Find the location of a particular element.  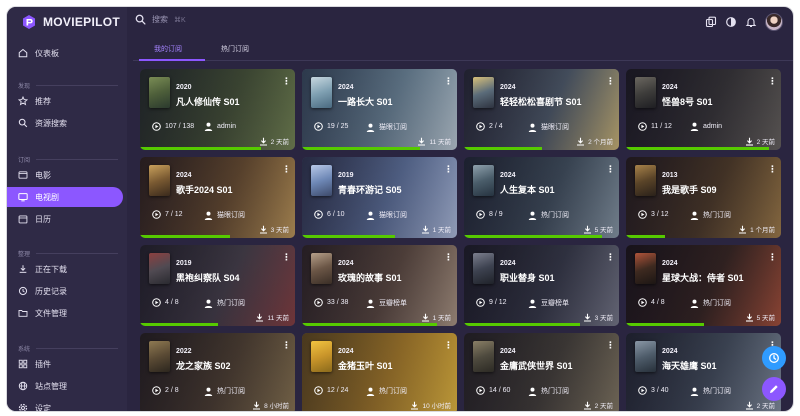

episode-count: 2 / 8 is located at coordinates (165, 390).